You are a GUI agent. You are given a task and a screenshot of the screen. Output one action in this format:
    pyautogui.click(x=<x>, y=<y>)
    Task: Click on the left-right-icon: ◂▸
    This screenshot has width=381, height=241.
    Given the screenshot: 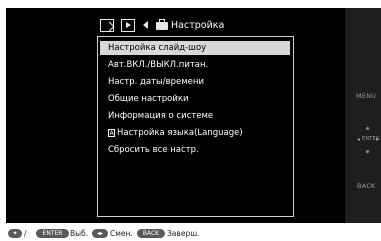 What is the action you would take?
    pyautogui.click(x=100, y=233)
    